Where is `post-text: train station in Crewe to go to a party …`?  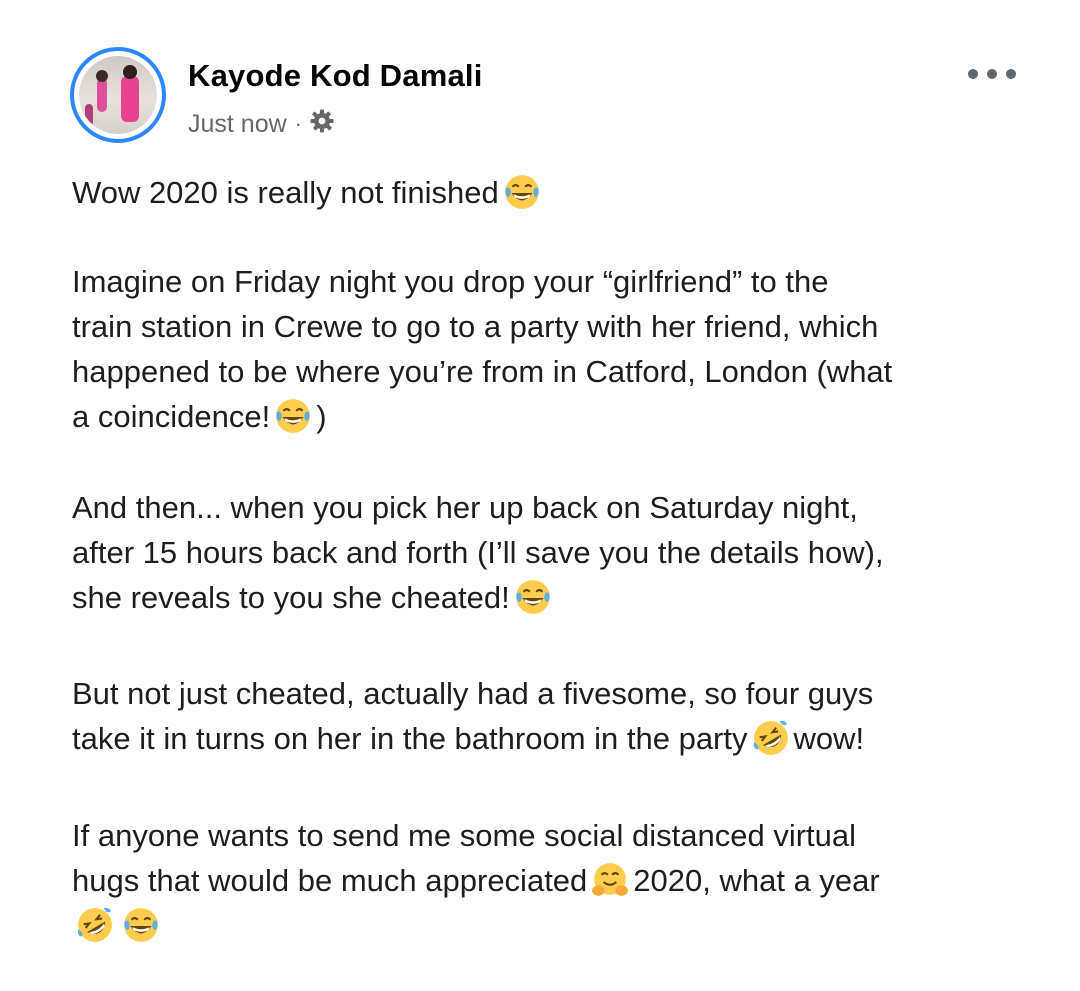 post-text: train station in Crewe to go to a party … is located at coordinates (475, 326).